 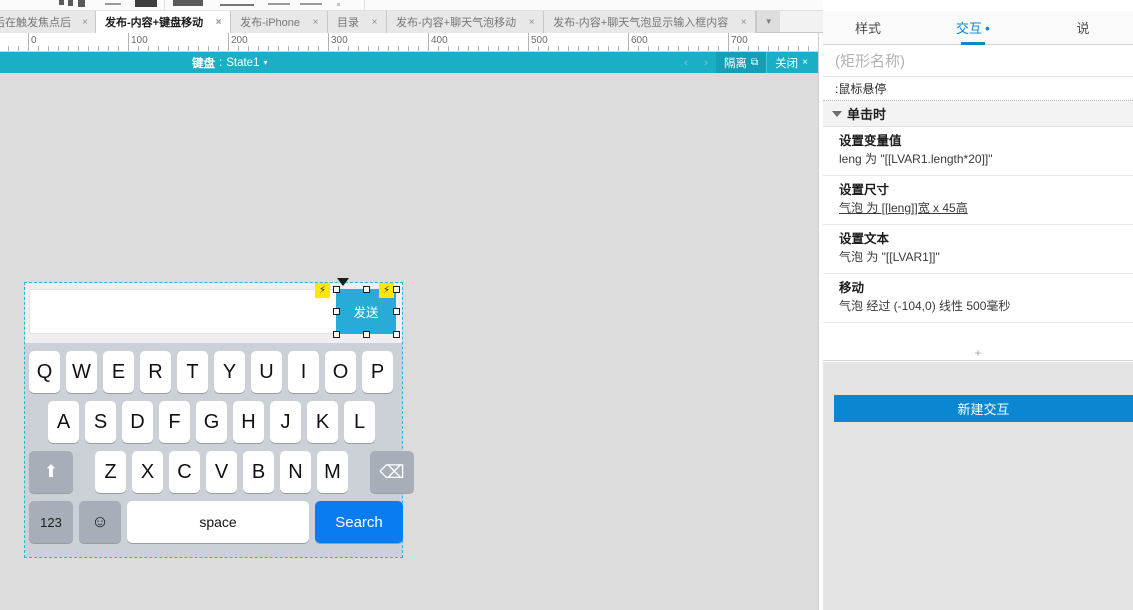 What do you see at coordinates (978, 151) in the screenshot?
I see `action-item: 设置变量值 leng 为 "[[LVAR1.length*20]]"` at bounding box center [978, 151].